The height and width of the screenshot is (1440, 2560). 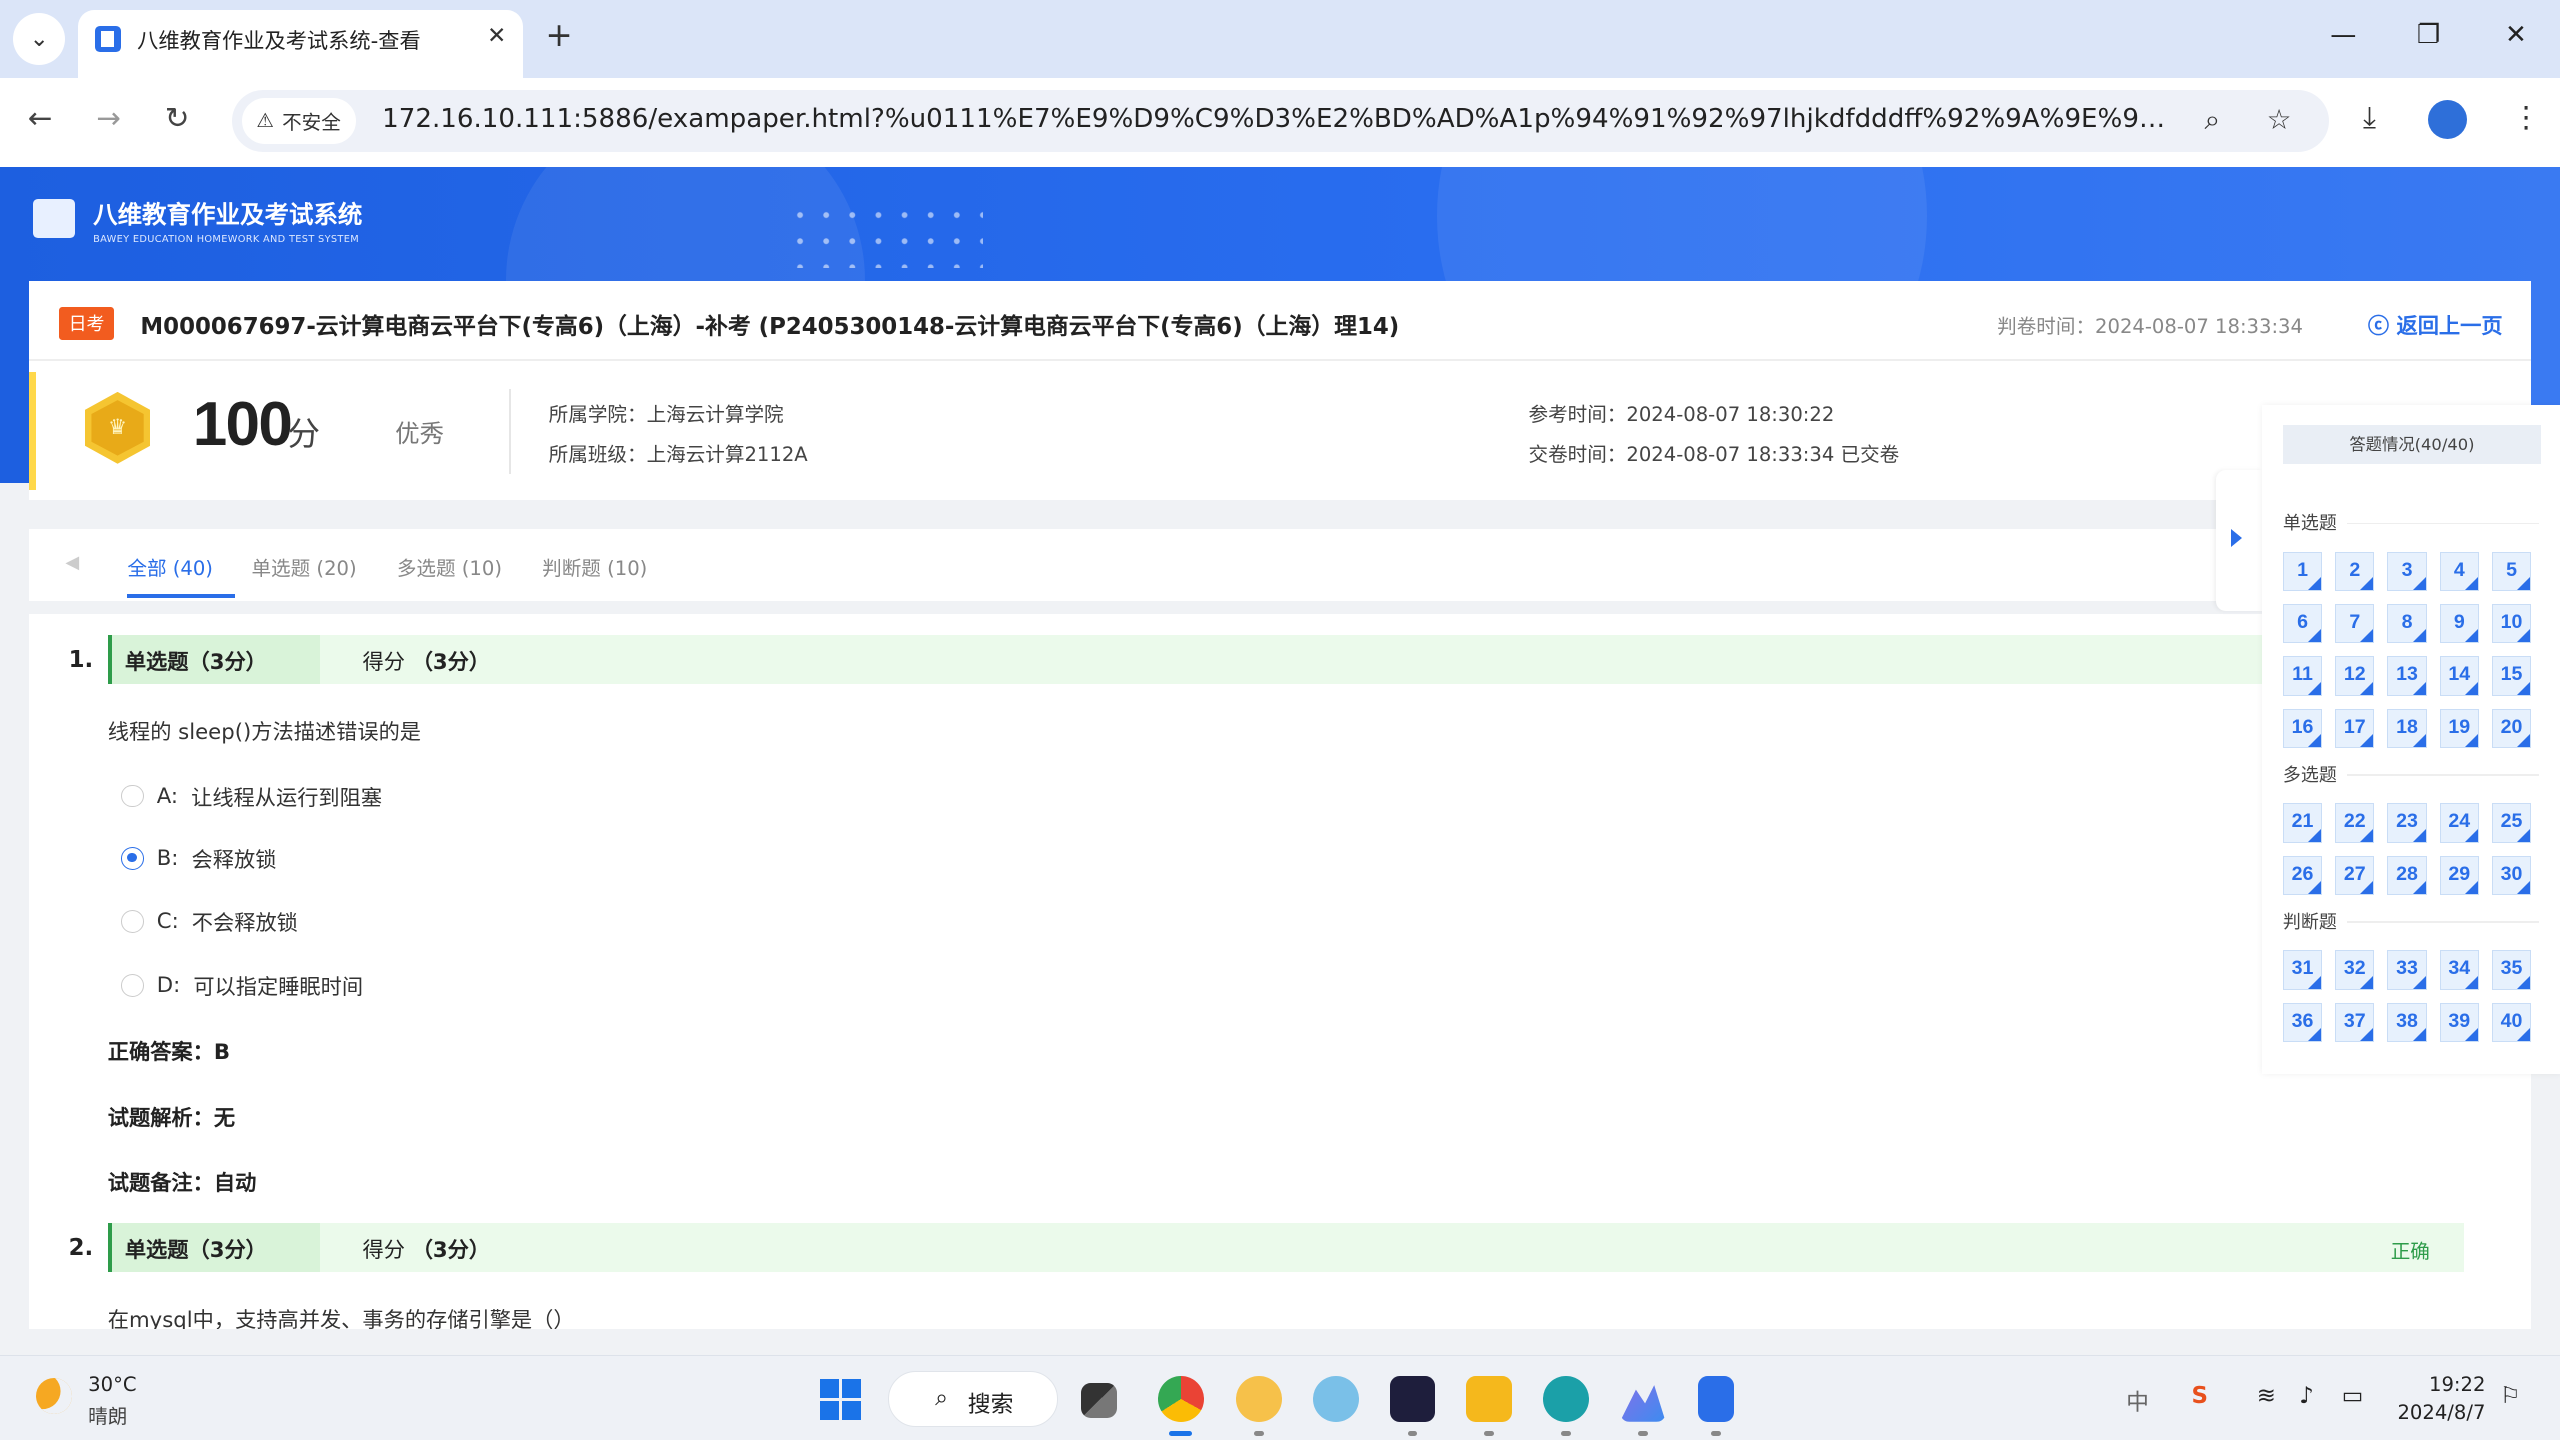 I want to click on question-nav-10: 10, so click(x=2511, y=624).